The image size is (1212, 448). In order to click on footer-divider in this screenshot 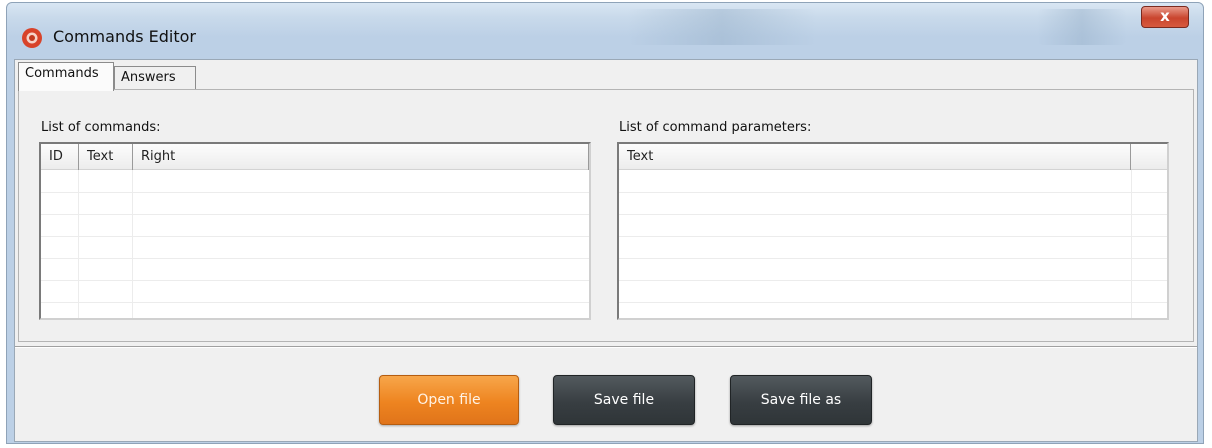, I will do `click(606, 347)`.